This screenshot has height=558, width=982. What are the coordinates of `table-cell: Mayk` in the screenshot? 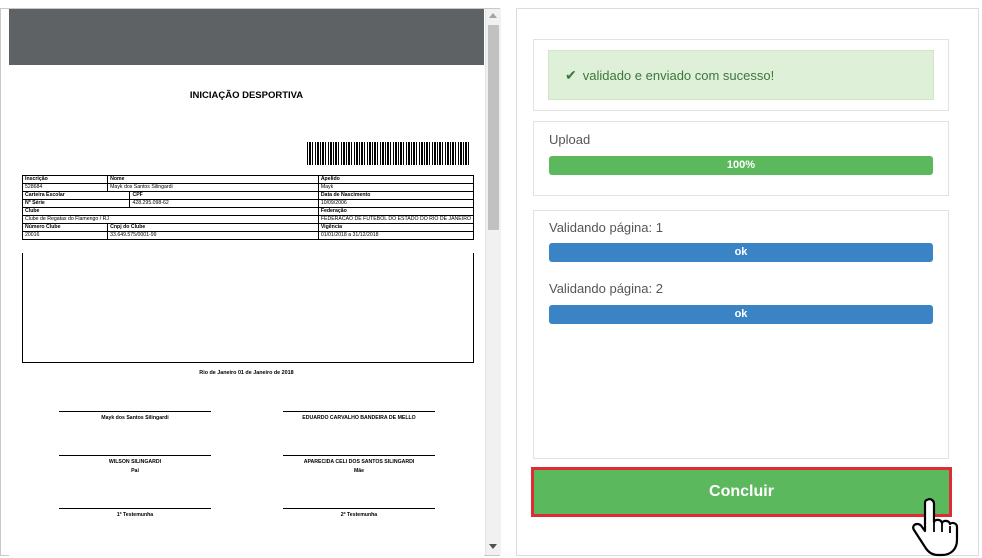 It's located at (396, 187).